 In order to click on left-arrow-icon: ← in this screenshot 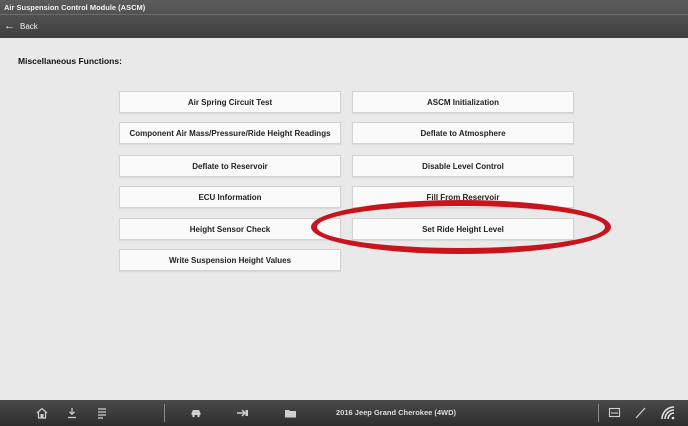, I will do `click(9, 26)`.